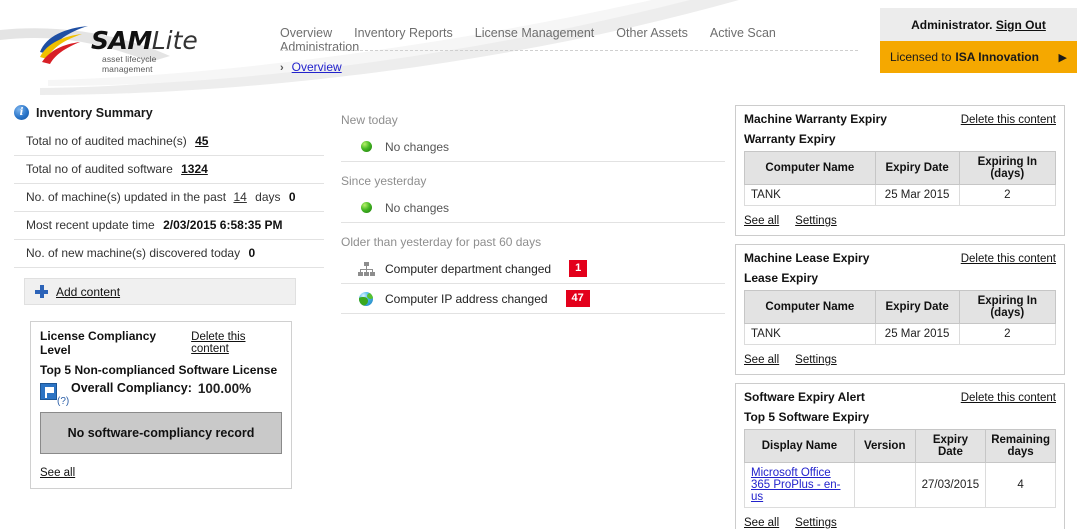 This screenshot has height=529, width=1077. Describe the element at coordinates (160, 291) in the screenshot. I see `add-content-button: Add content` at that location.